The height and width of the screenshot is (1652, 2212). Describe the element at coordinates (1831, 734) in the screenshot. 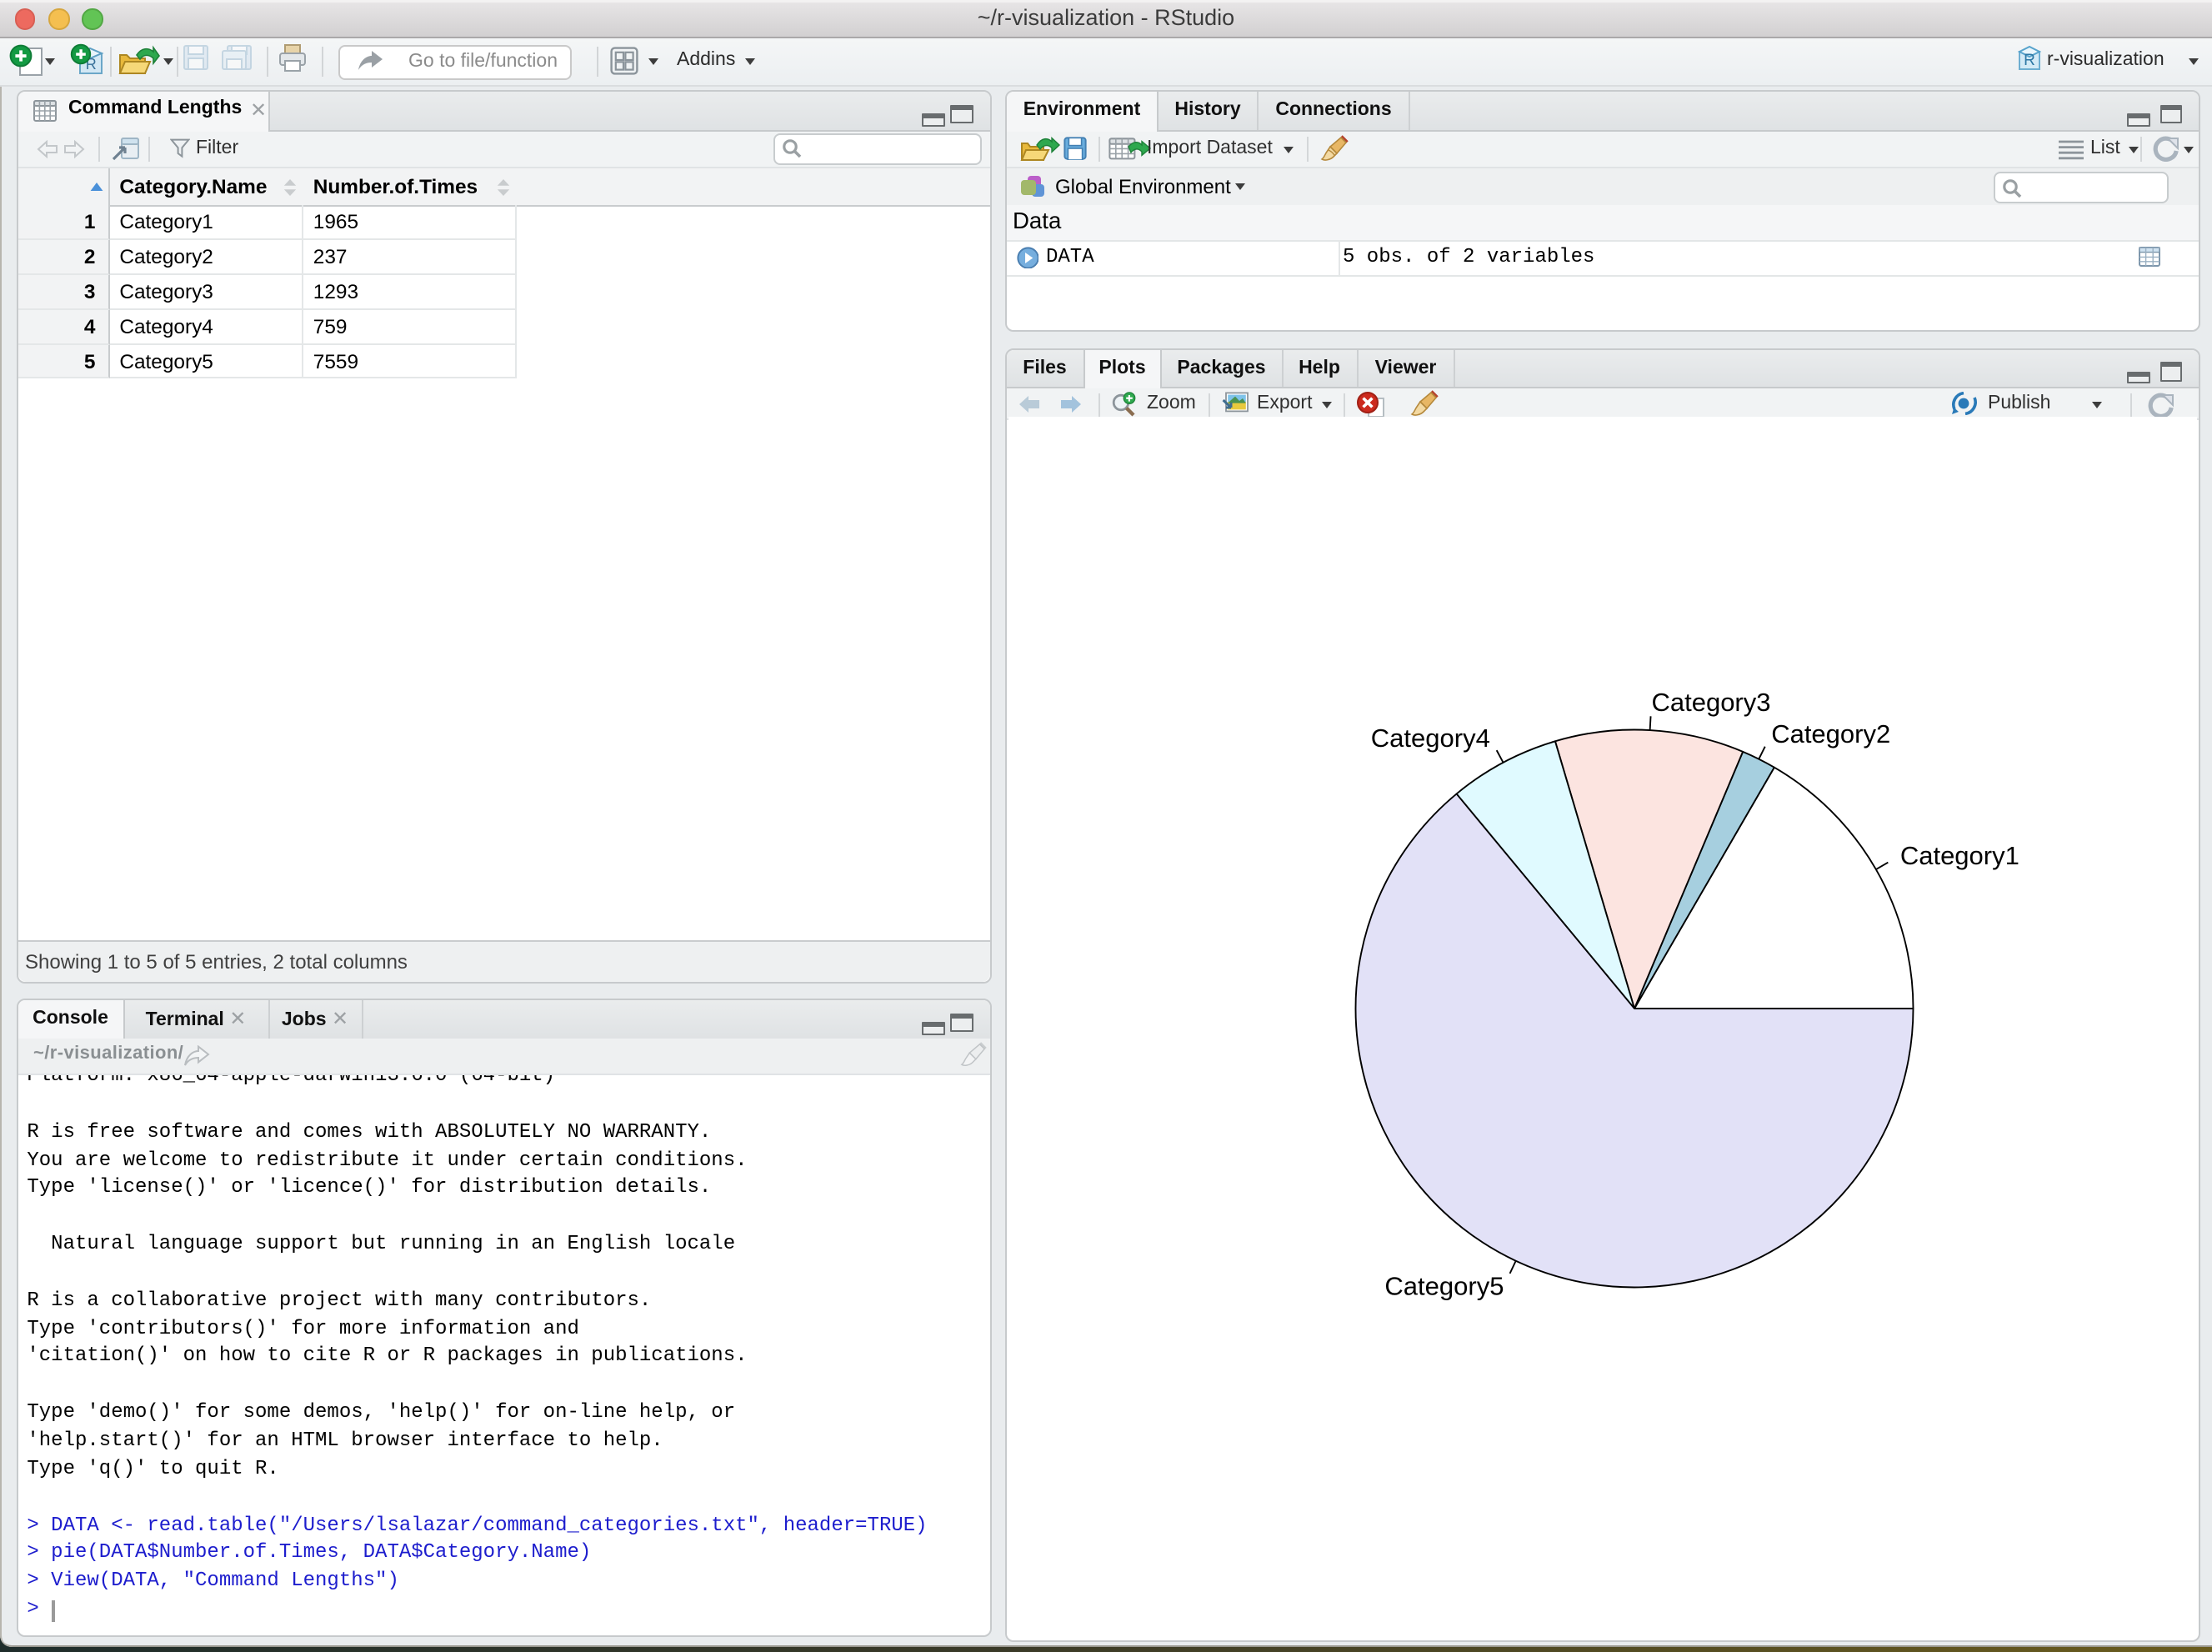

I see `svg-text: Category2` at that location.